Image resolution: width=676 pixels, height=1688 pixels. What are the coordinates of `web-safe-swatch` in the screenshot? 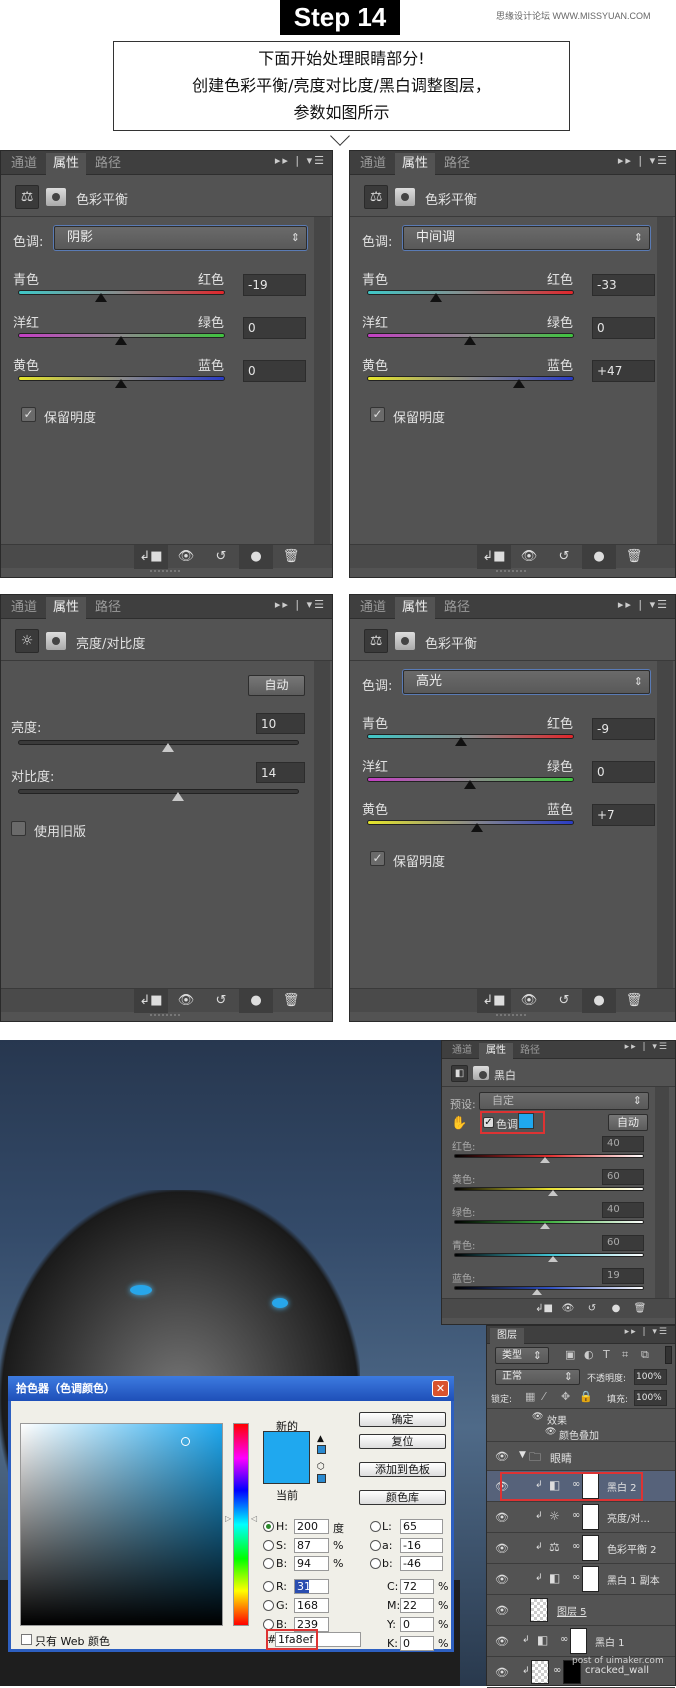 It's located at (321, 1478).